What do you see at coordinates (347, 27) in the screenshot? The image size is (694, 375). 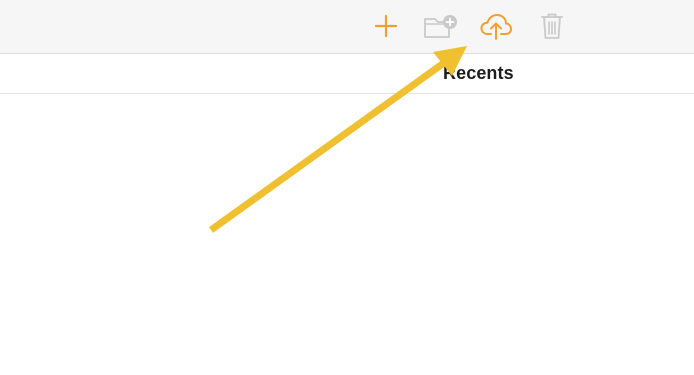 I see `toolbar` at bounding box center [347, 27].